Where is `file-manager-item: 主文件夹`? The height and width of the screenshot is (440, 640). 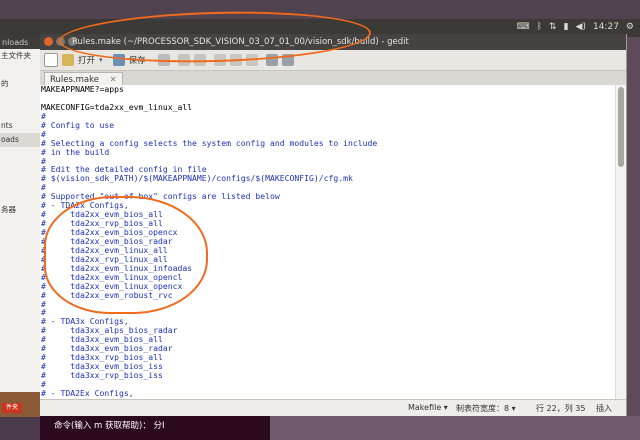 file-manager-item: 主文件夹 is located at coordinates (20, 56).